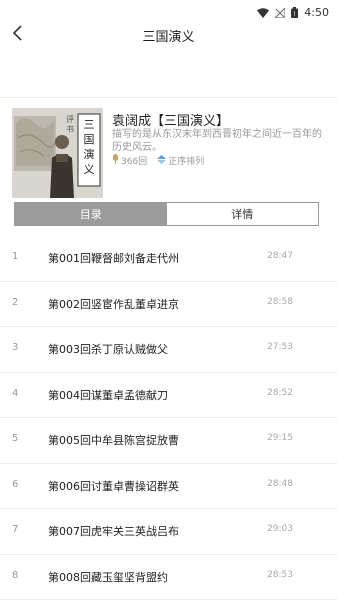 The width and height of the screenshot is (337, 600). I want to click on episode-title: 第001回鞭督邮刘备走代州, so click(113, 258).